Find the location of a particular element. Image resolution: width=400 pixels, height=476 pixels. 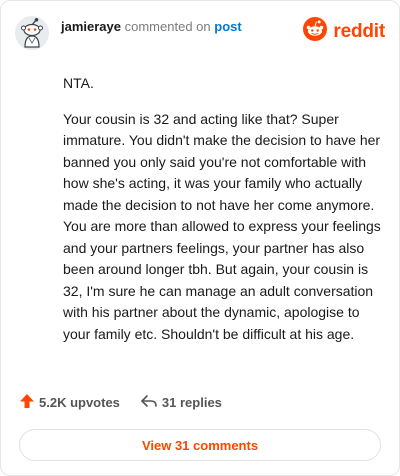

reddit-logo: reddit is located at coordinates (344, 31).